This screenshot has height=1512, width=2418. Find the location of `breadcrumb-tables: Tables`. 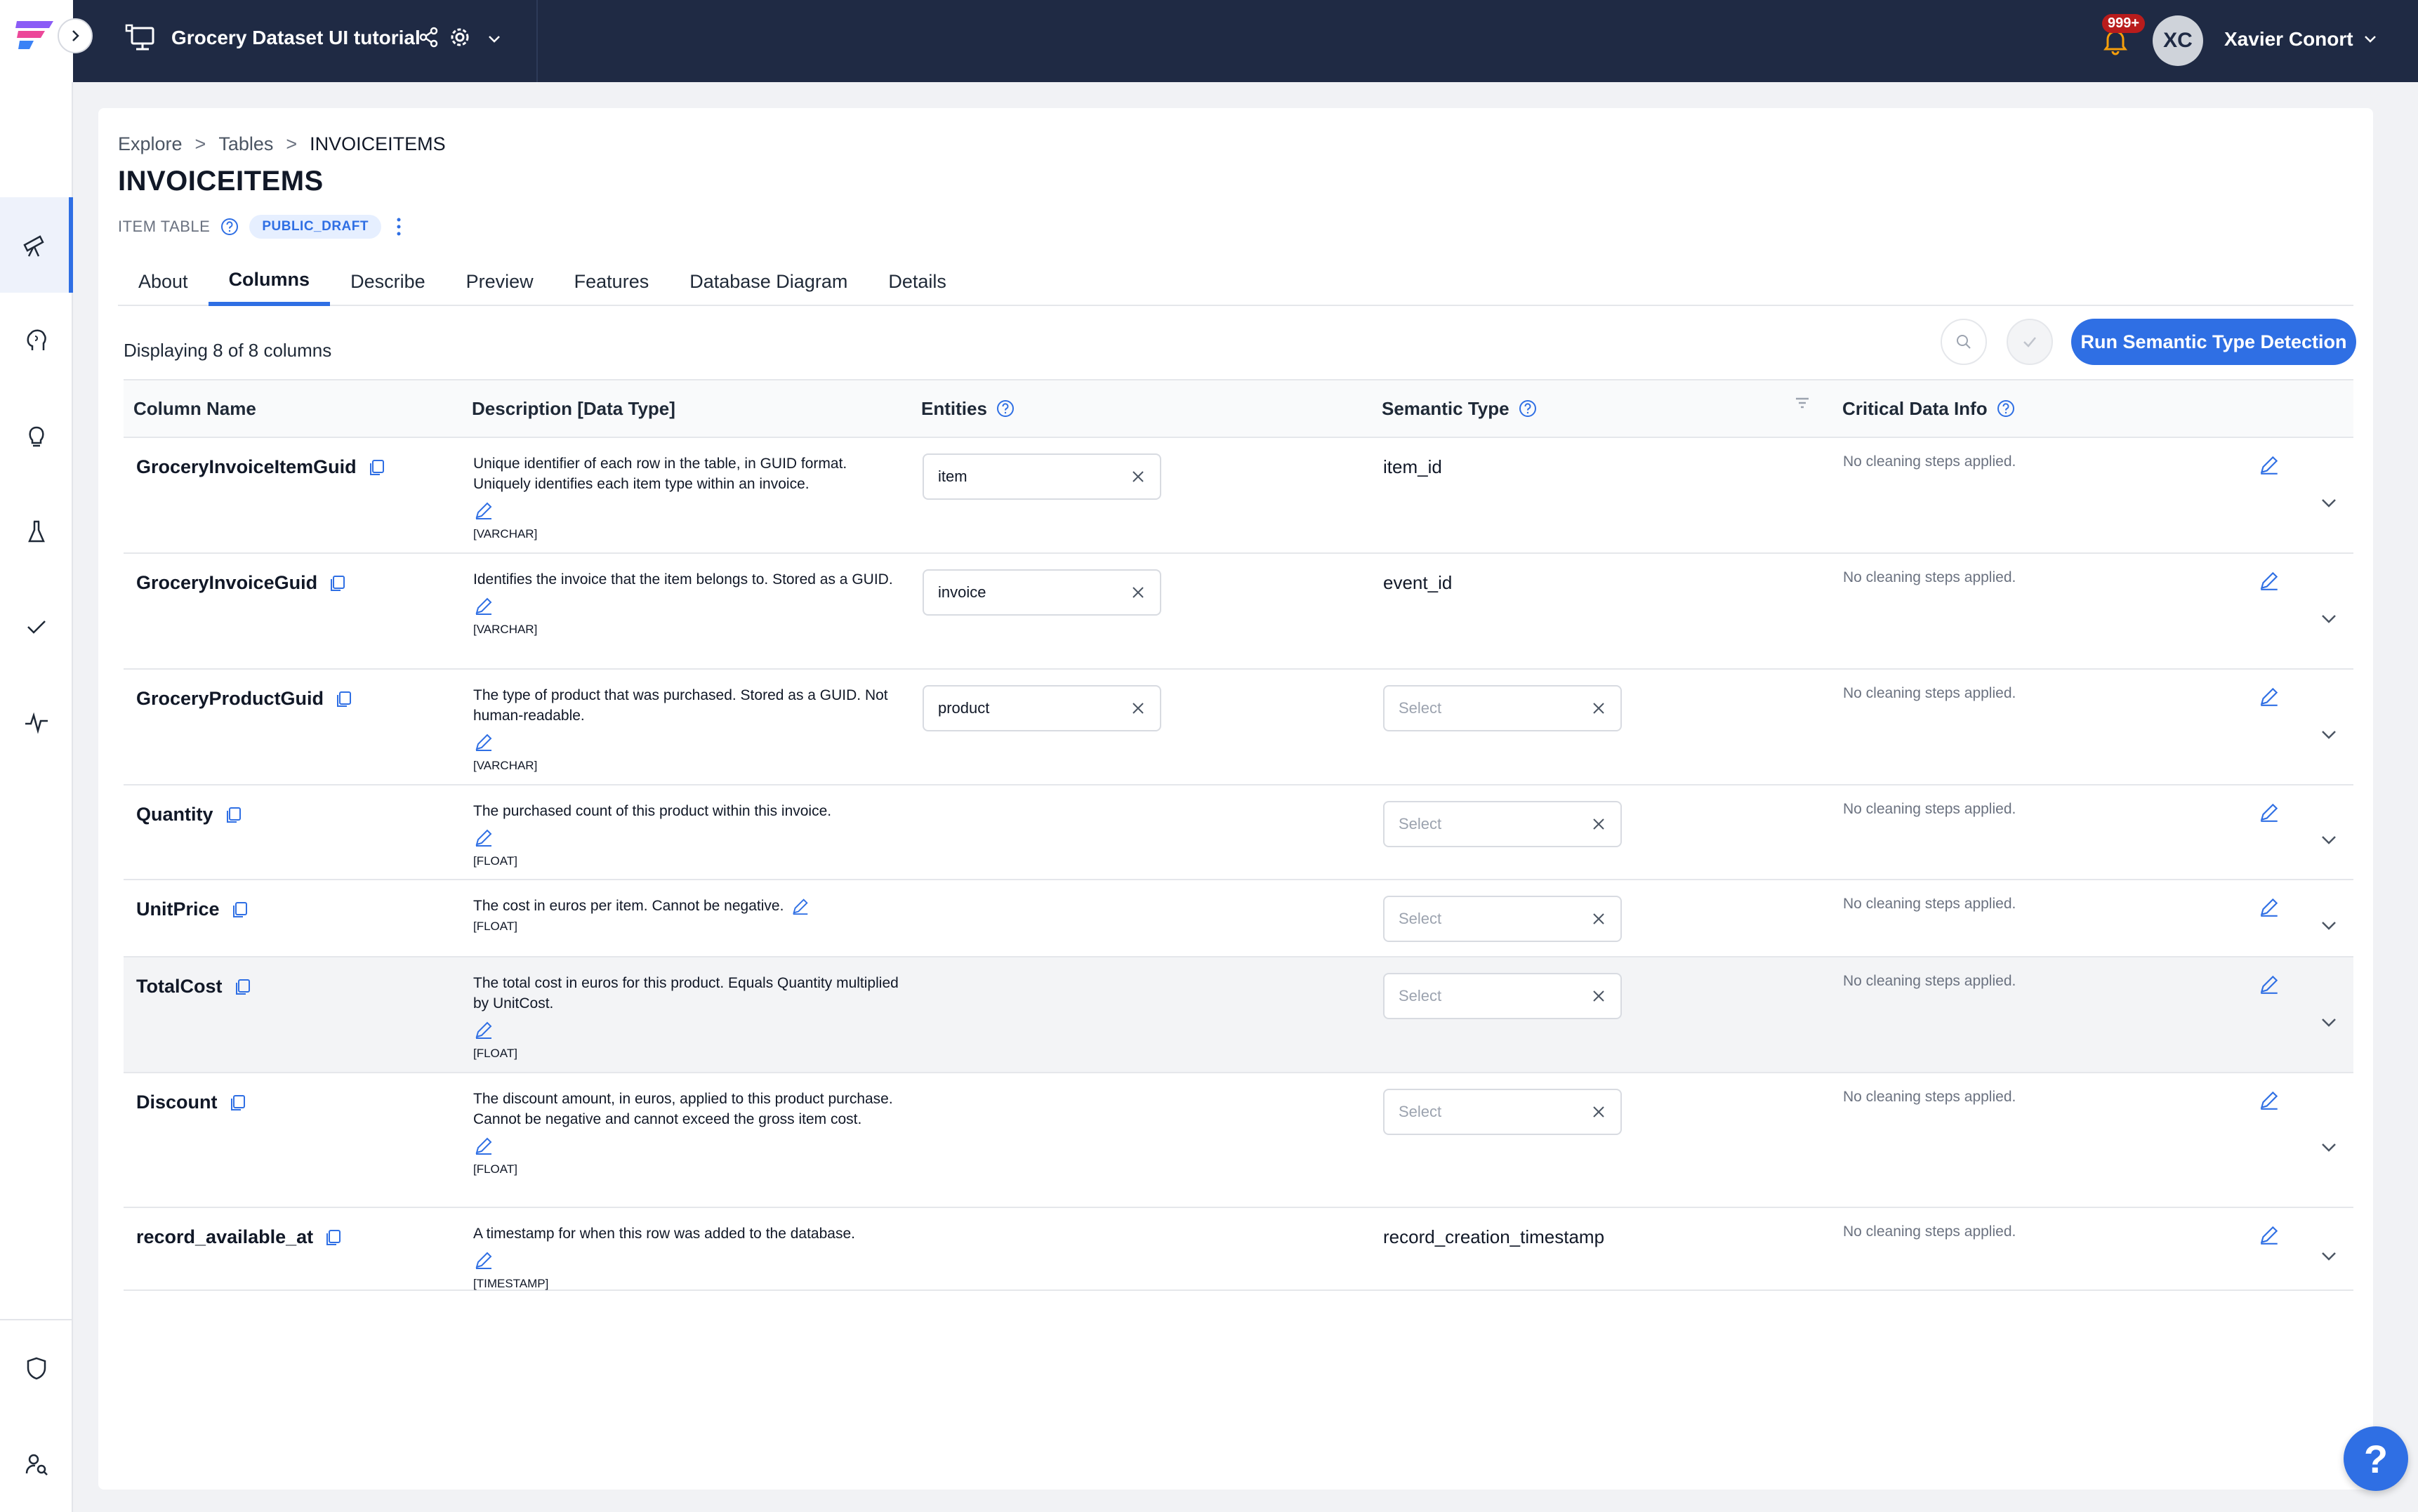

breadcrumb-tables: Tables is located at coordinates (245, 144).